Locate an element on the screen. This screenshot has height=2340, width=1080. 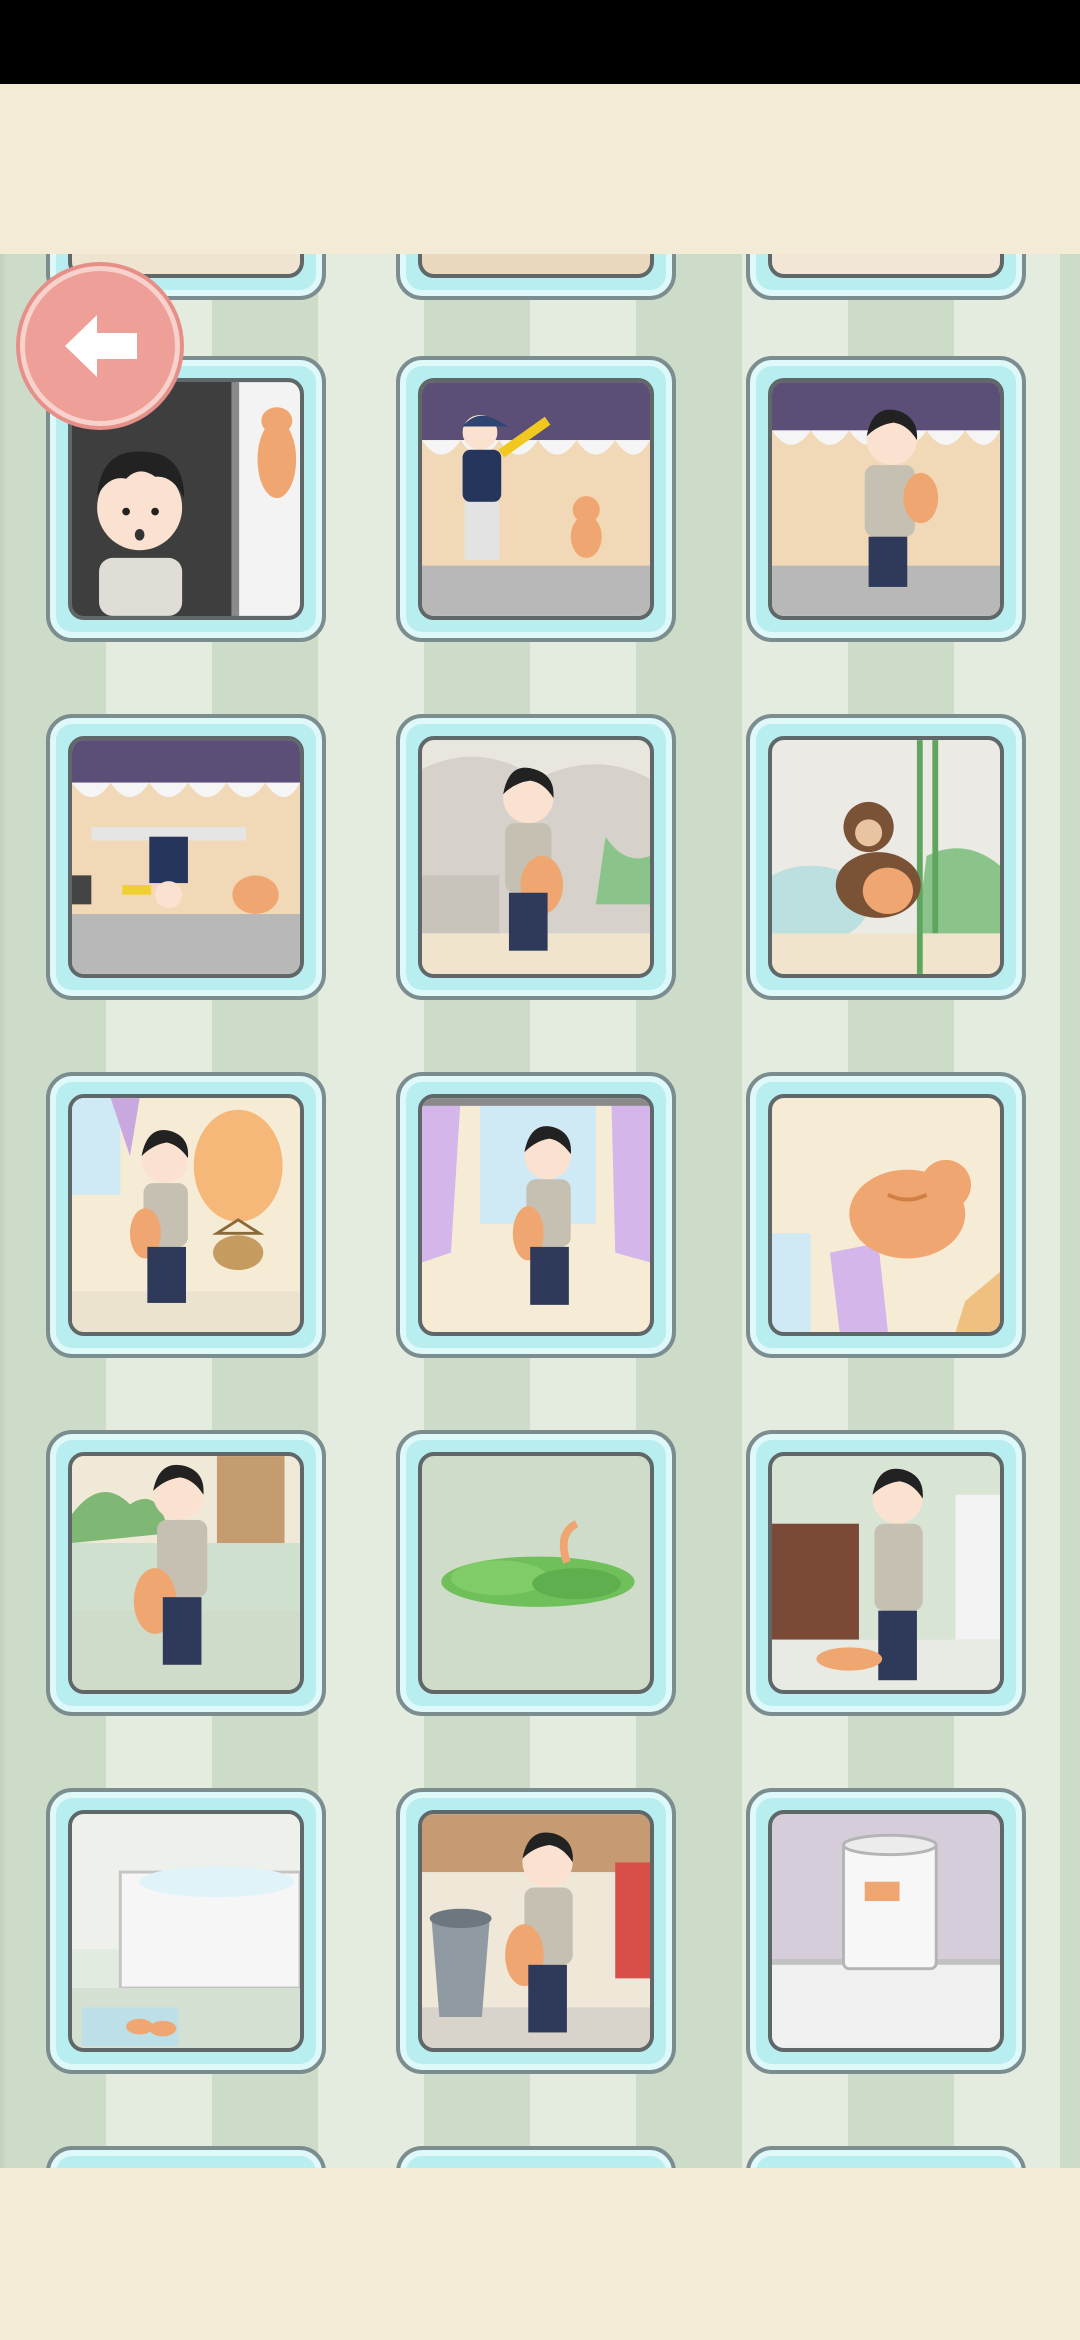
left-arrow-icon is located at coordinates (101, 346).